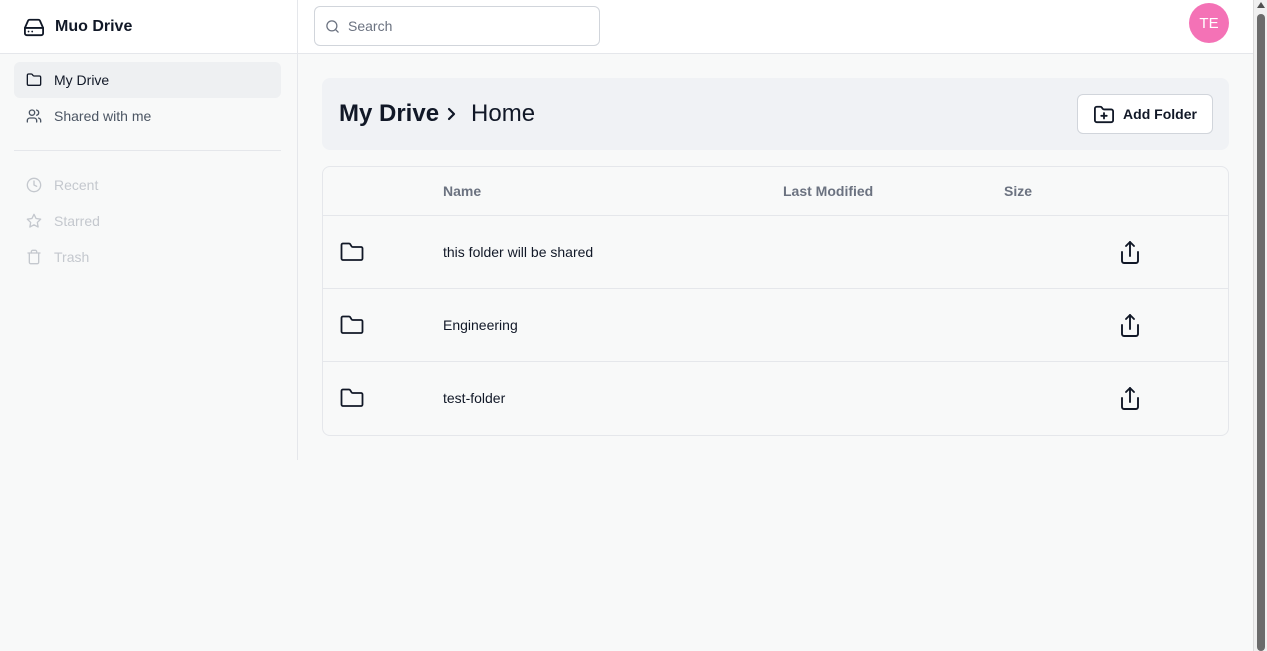 This screenshot has width=1267, height=651. I want to click on sidebar-item-label: Shared with me, so click(103, 116).